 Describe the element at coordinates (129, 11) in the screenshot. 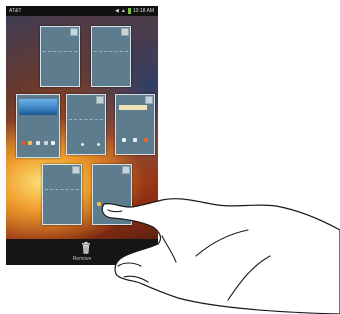

I see `battery-icon` at that location.